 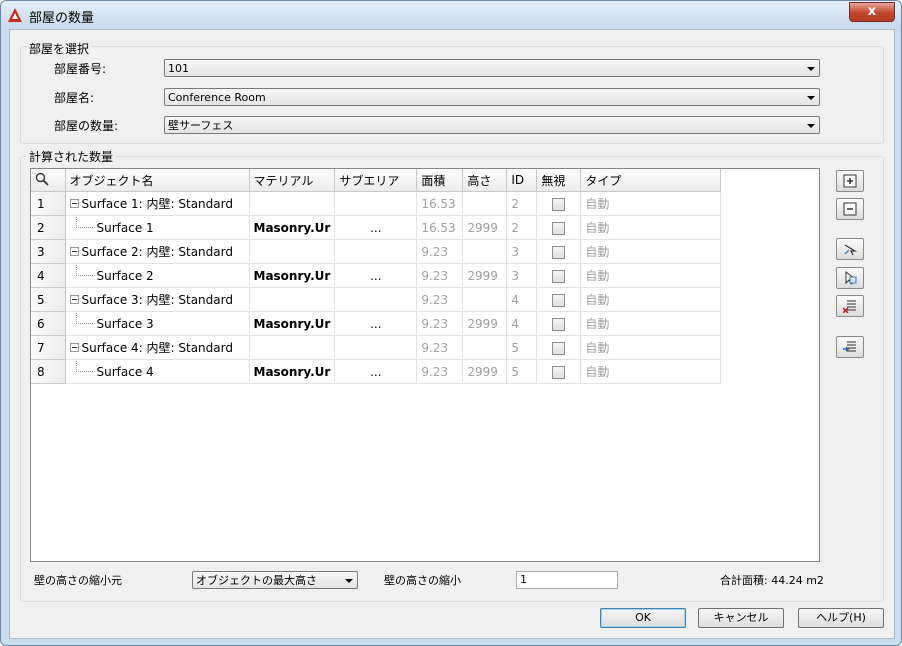 I want to click on id-cell: 2, so click(x=522, y=203).